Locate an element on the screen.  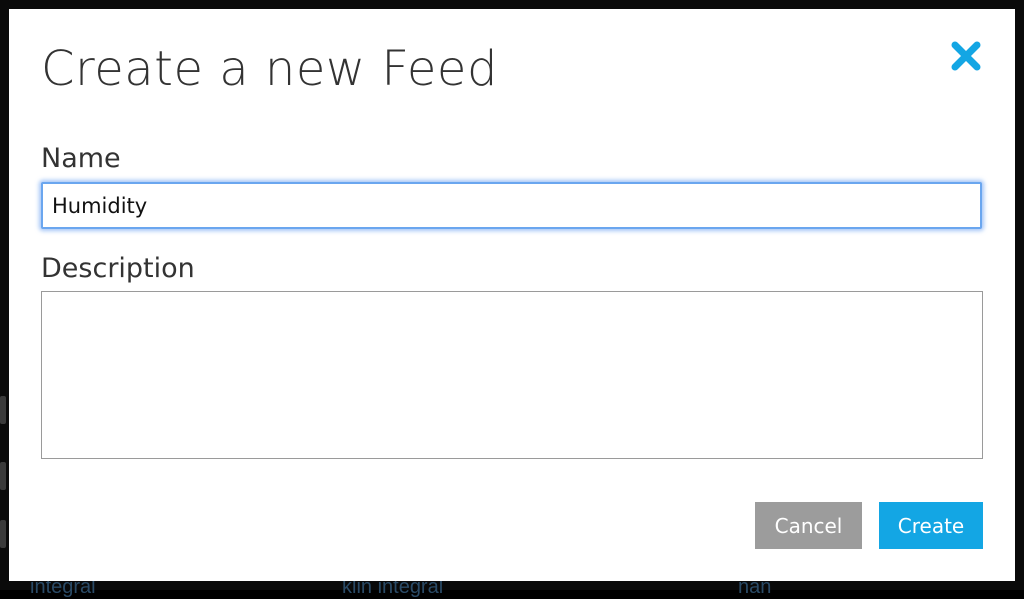
modal-title: Create a new Feed is located at coordinates (269, 69).